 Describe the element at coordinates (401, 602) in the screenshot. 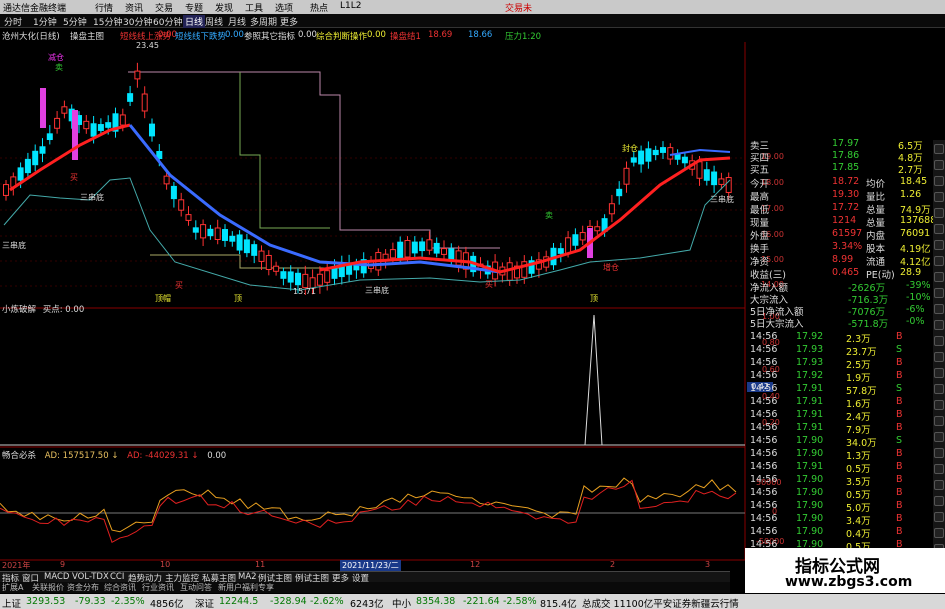

I see `index-name: 中小` at that location.